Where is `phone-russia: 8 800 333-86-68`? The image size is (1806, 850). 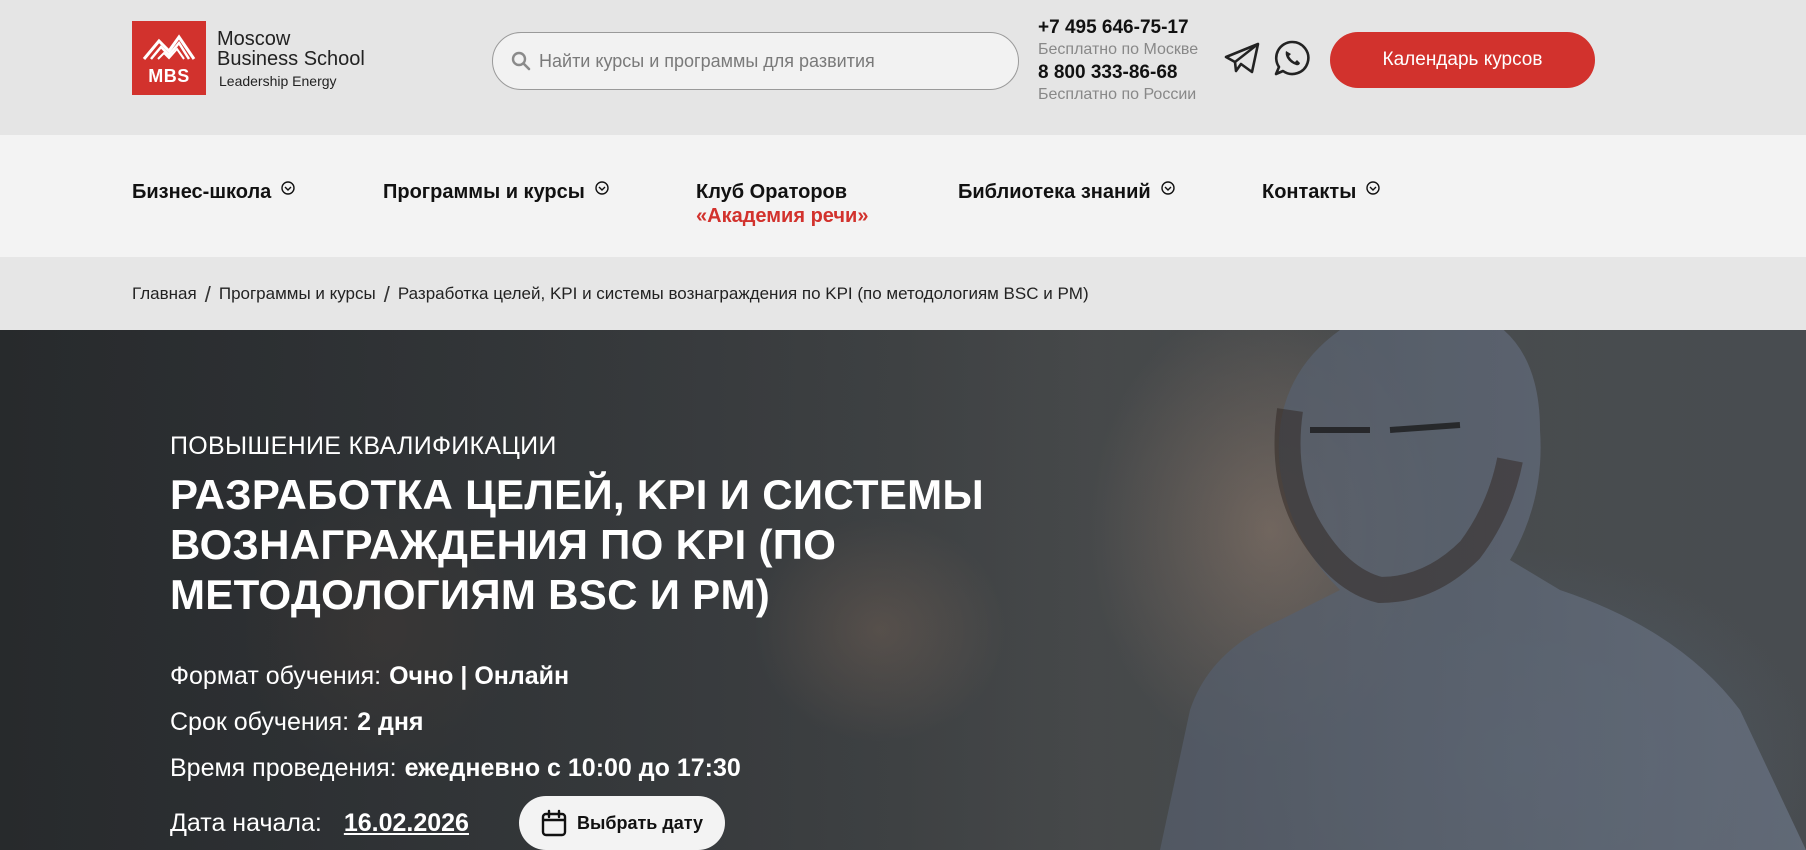 phone-russia: 8 800 333-86-68 is located at coordinates (1118, 72).